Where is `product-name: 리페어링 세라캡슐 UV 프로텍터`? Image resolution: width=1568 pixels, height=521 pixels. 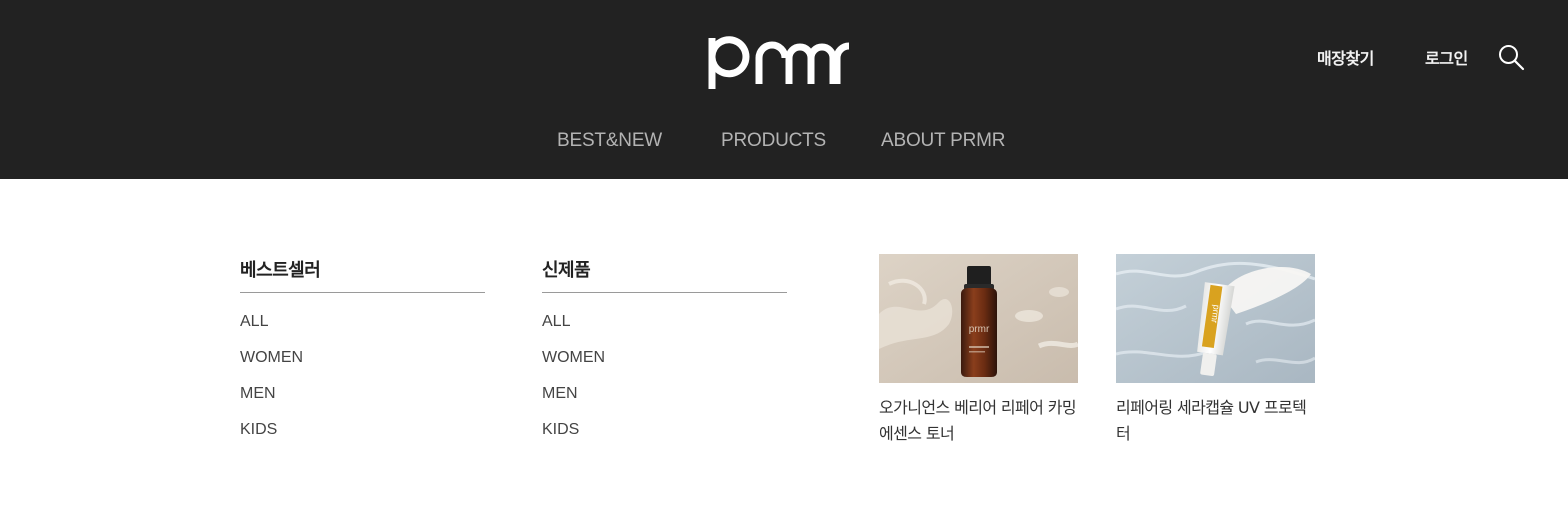
product-name: 리페어링 세라캡슐 UV 프로텍터 is located at coordinates (1215, 421).